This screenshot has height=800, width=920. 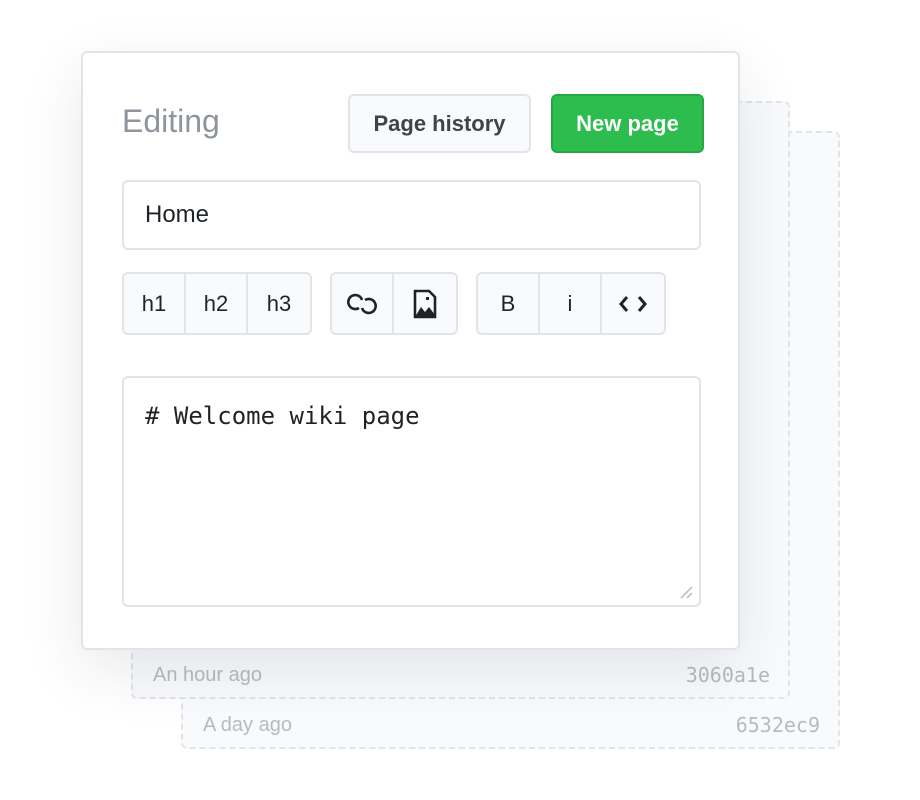 I want to click on content-text: # Welcome wiki page, so click(x=282, y=416).